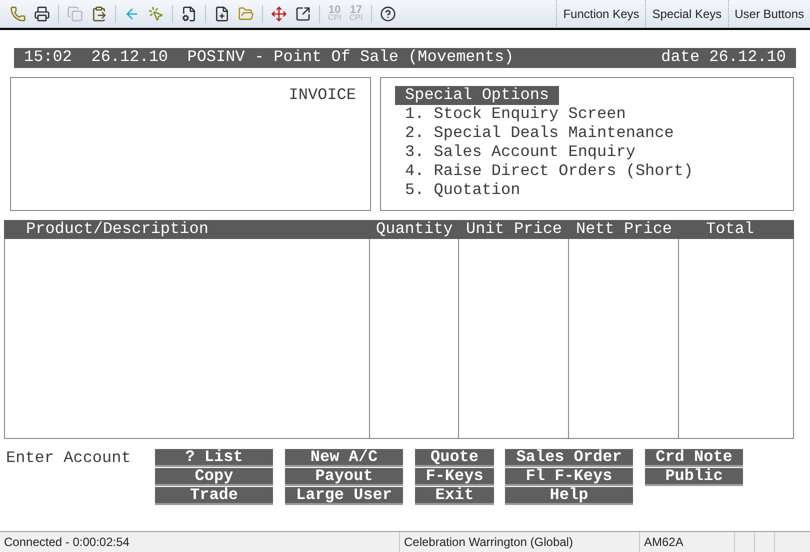 The image size is (810, 552). I want to click on new-document-icon, so click(222, 14).